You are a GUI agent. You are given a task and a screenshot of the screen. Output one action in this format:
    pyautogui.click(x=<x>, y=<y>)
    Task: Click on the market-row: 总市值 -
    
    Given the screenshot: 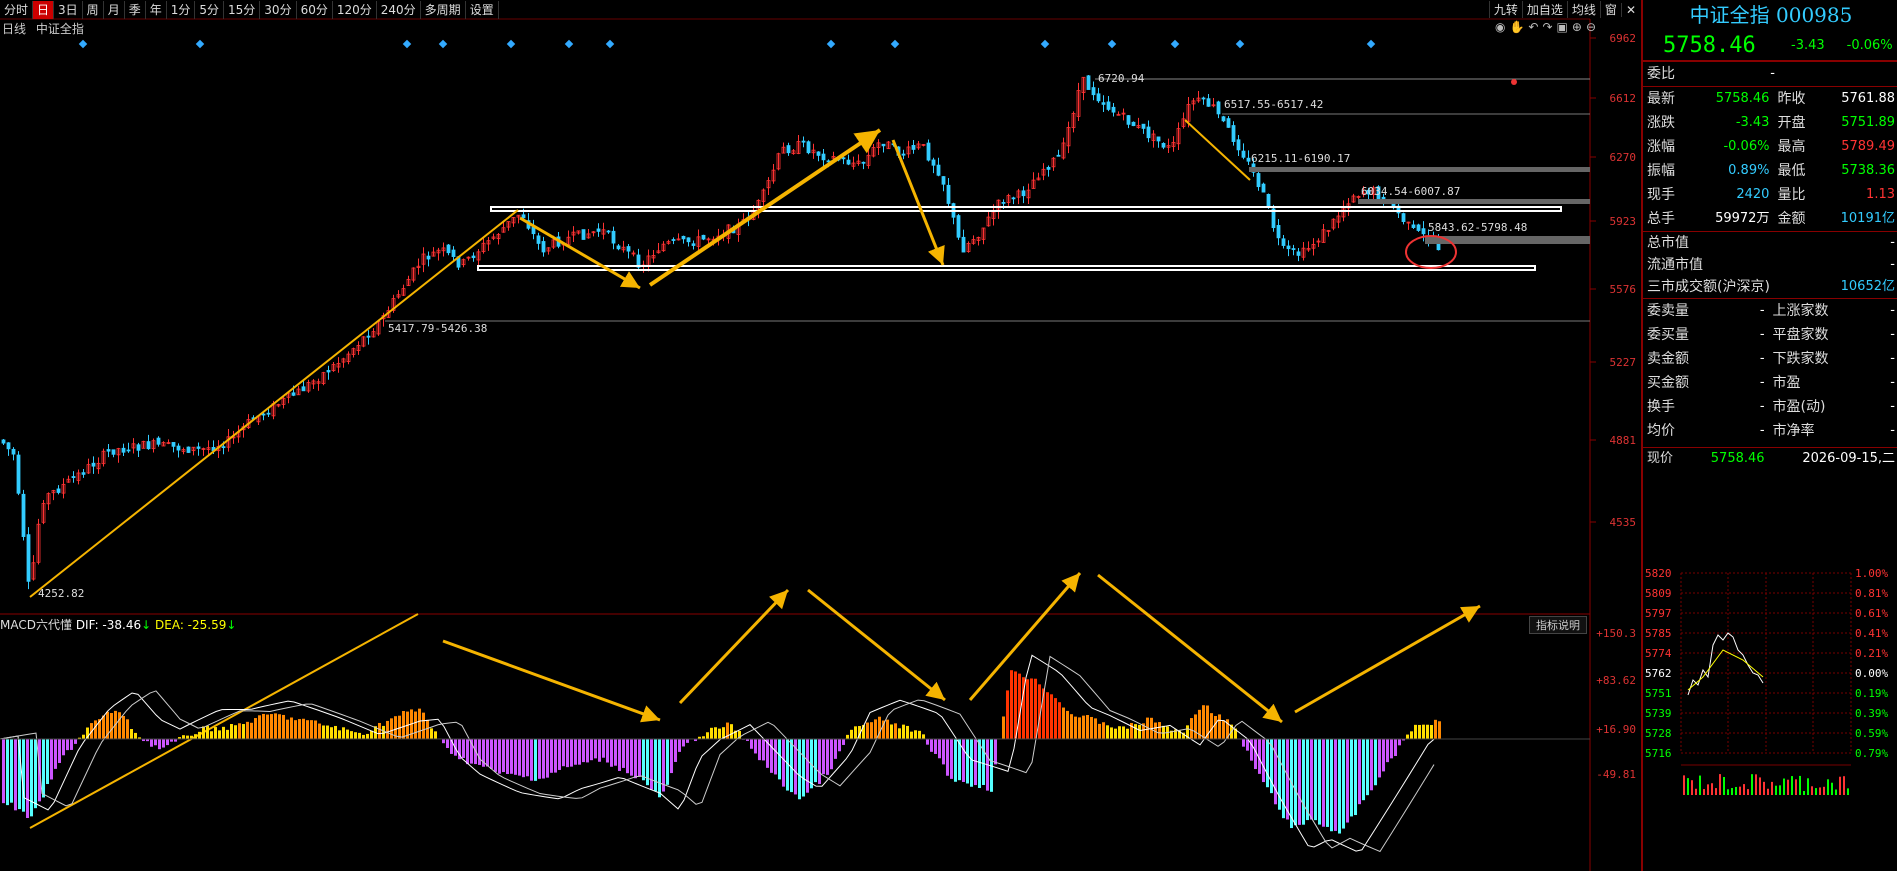 What is the action you would take?
    pyautogui.click(x=1770, y=243)
    